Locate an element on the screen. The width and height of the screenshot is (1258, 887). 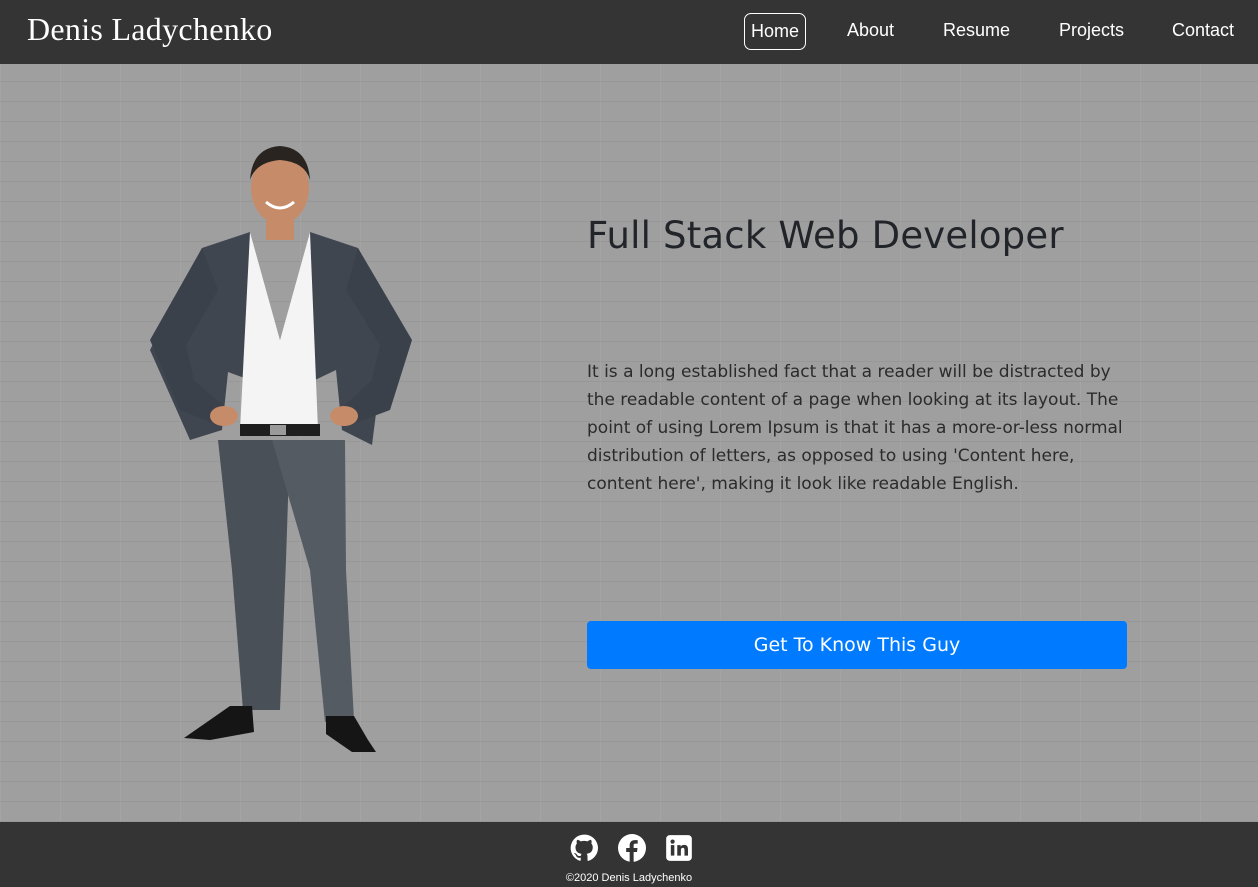
linkedin-icon is located at coordinates (679, 848).